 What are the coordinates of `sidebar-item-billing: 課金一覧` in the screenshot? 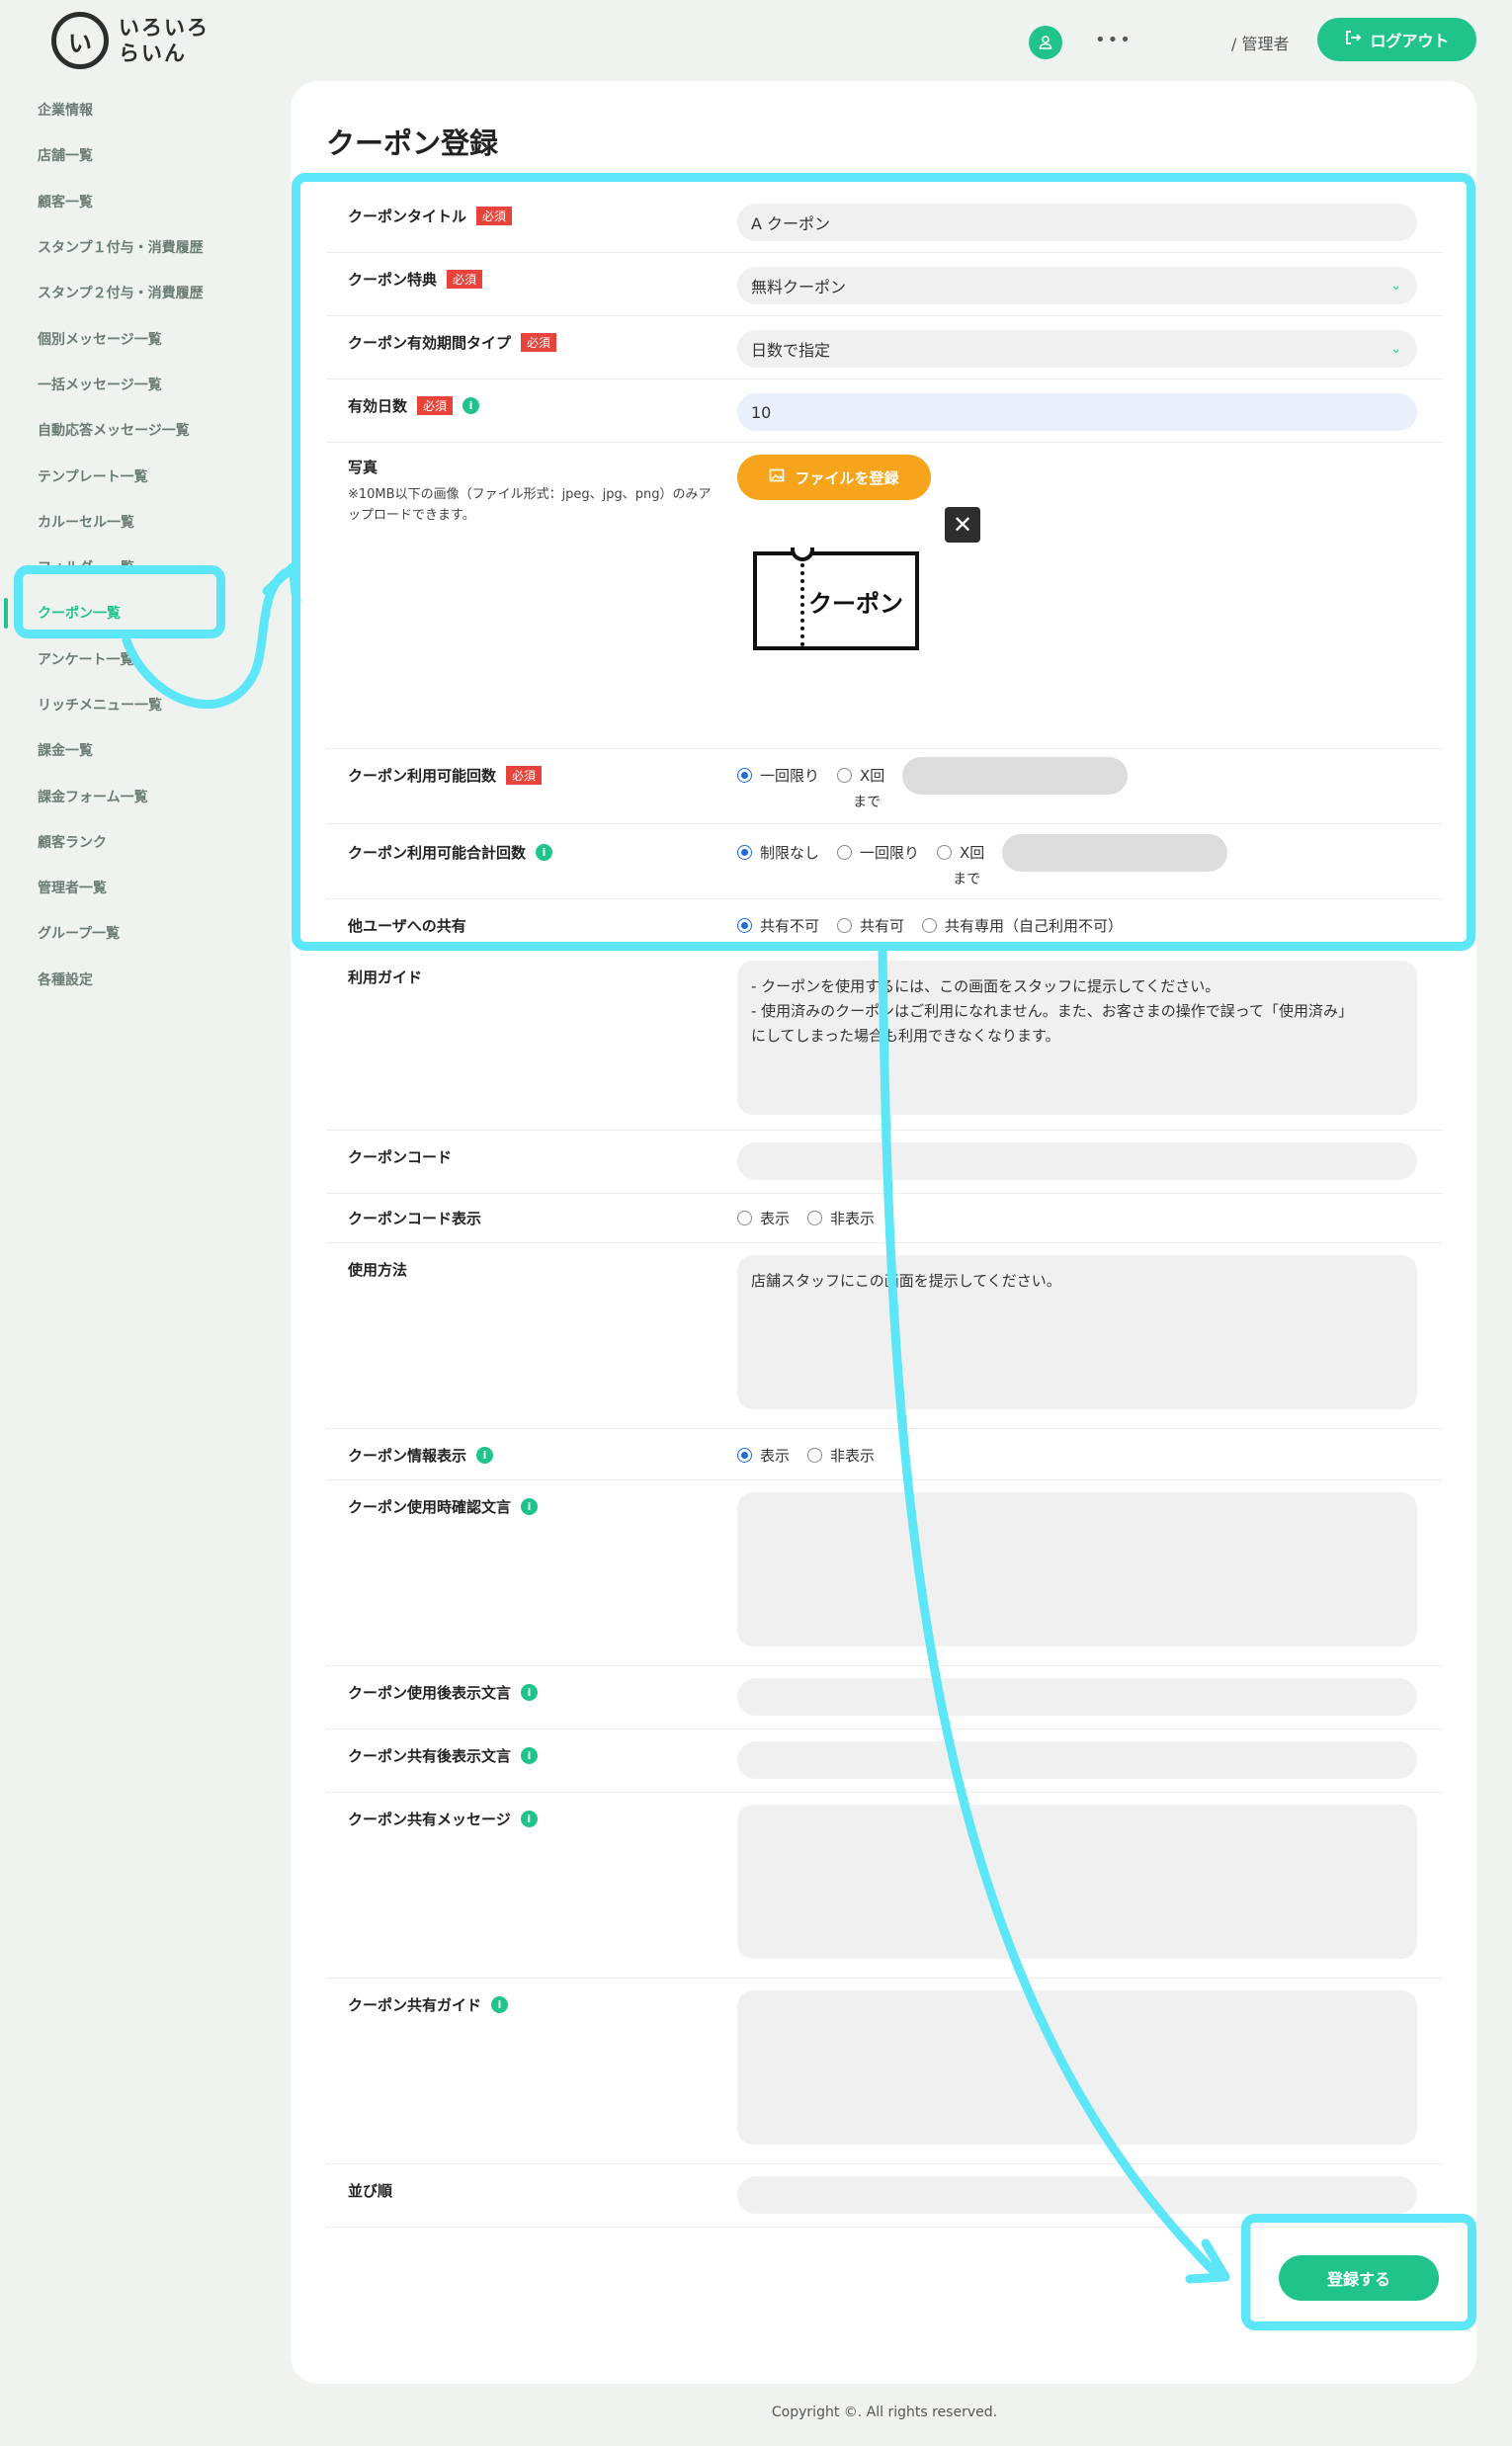 It's located at (133, 750).